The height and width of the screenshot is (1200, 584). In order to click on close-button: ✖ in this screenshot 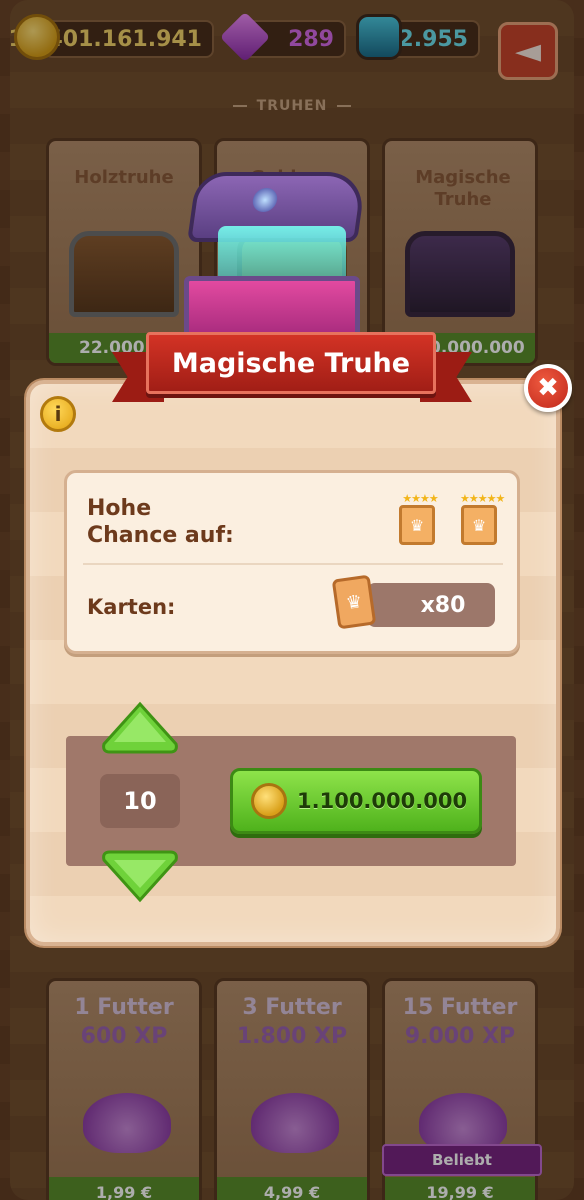, I will do `click(548, 388)`.